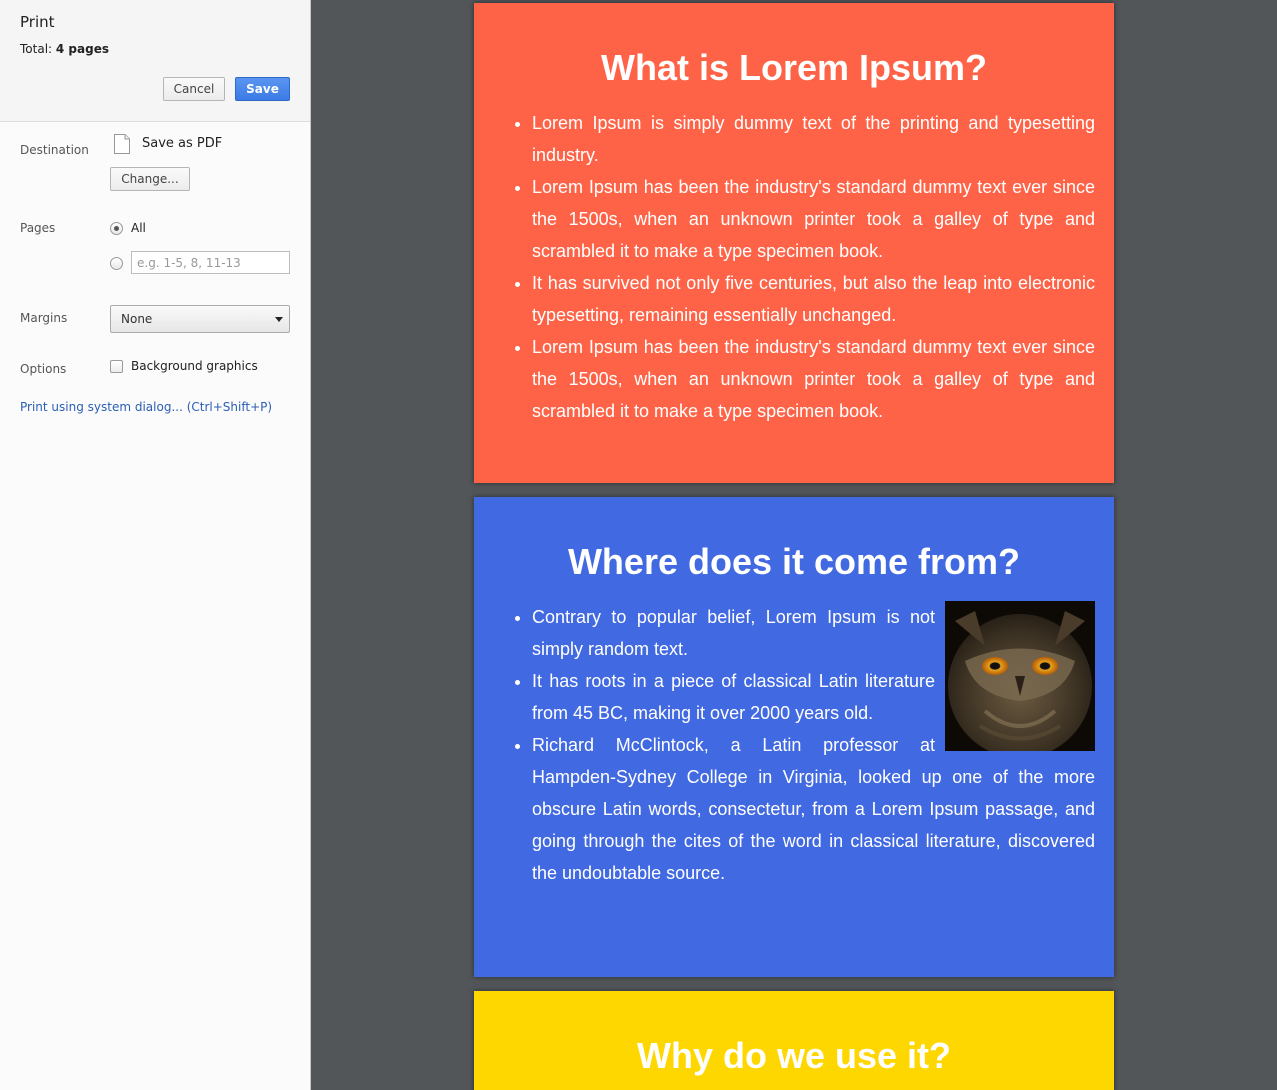 This screenshot has height=1090, width=1277. I want to click on total-pages-summary: Total: 4 pages, so click(64, 49).